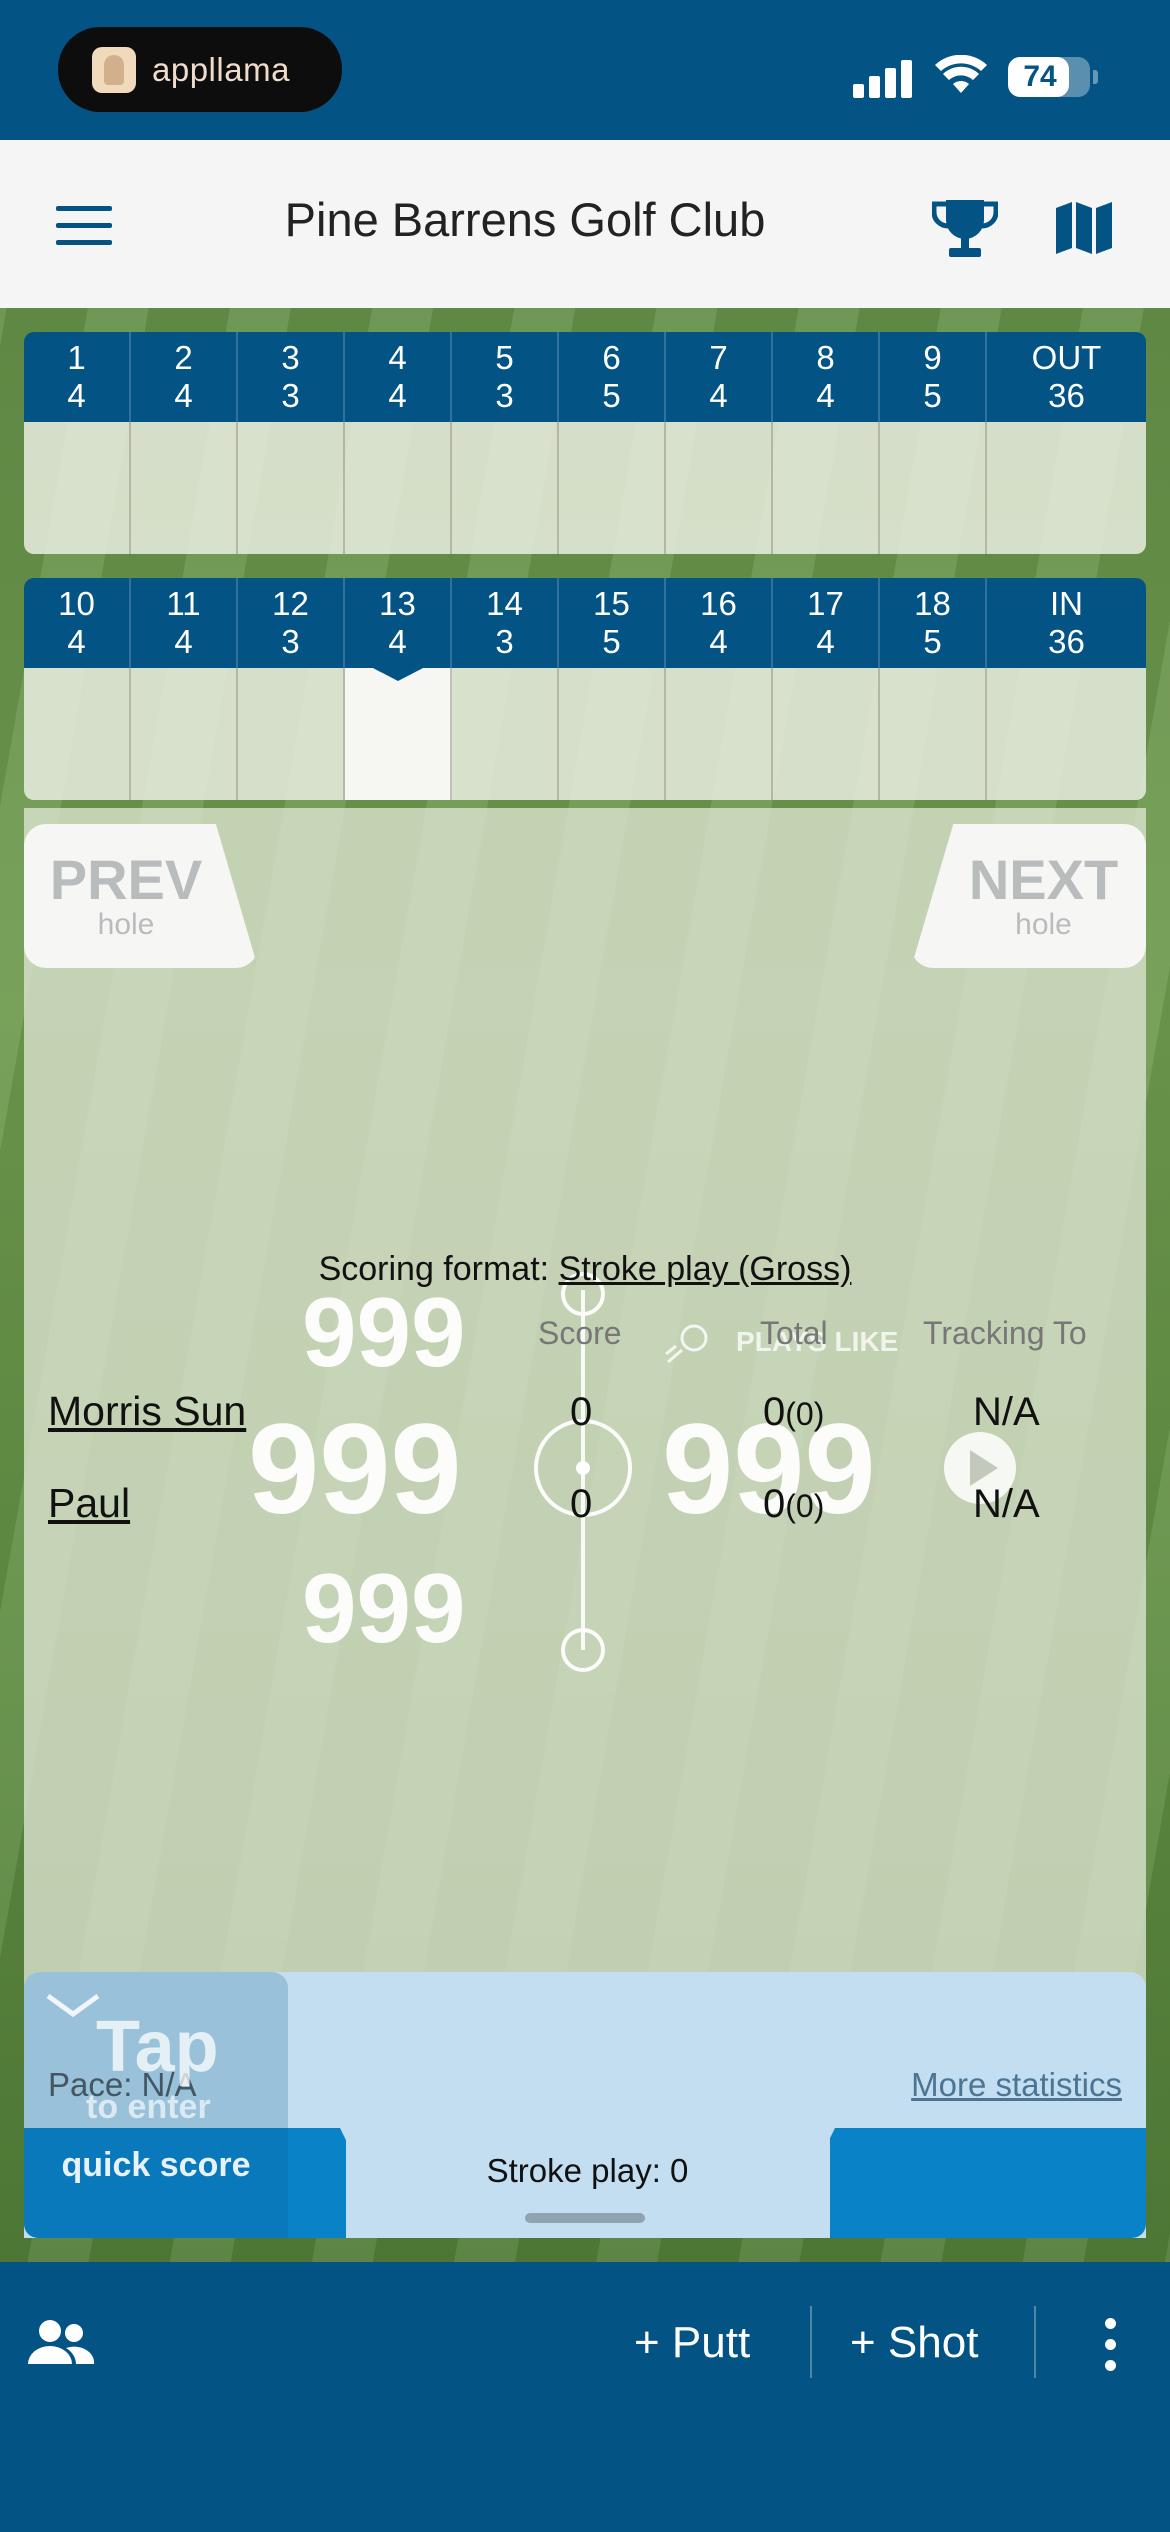  Describe the element at coordinates (971, 2085) in the screenshot. I see `more-statistics-link: More statistics` at that location.